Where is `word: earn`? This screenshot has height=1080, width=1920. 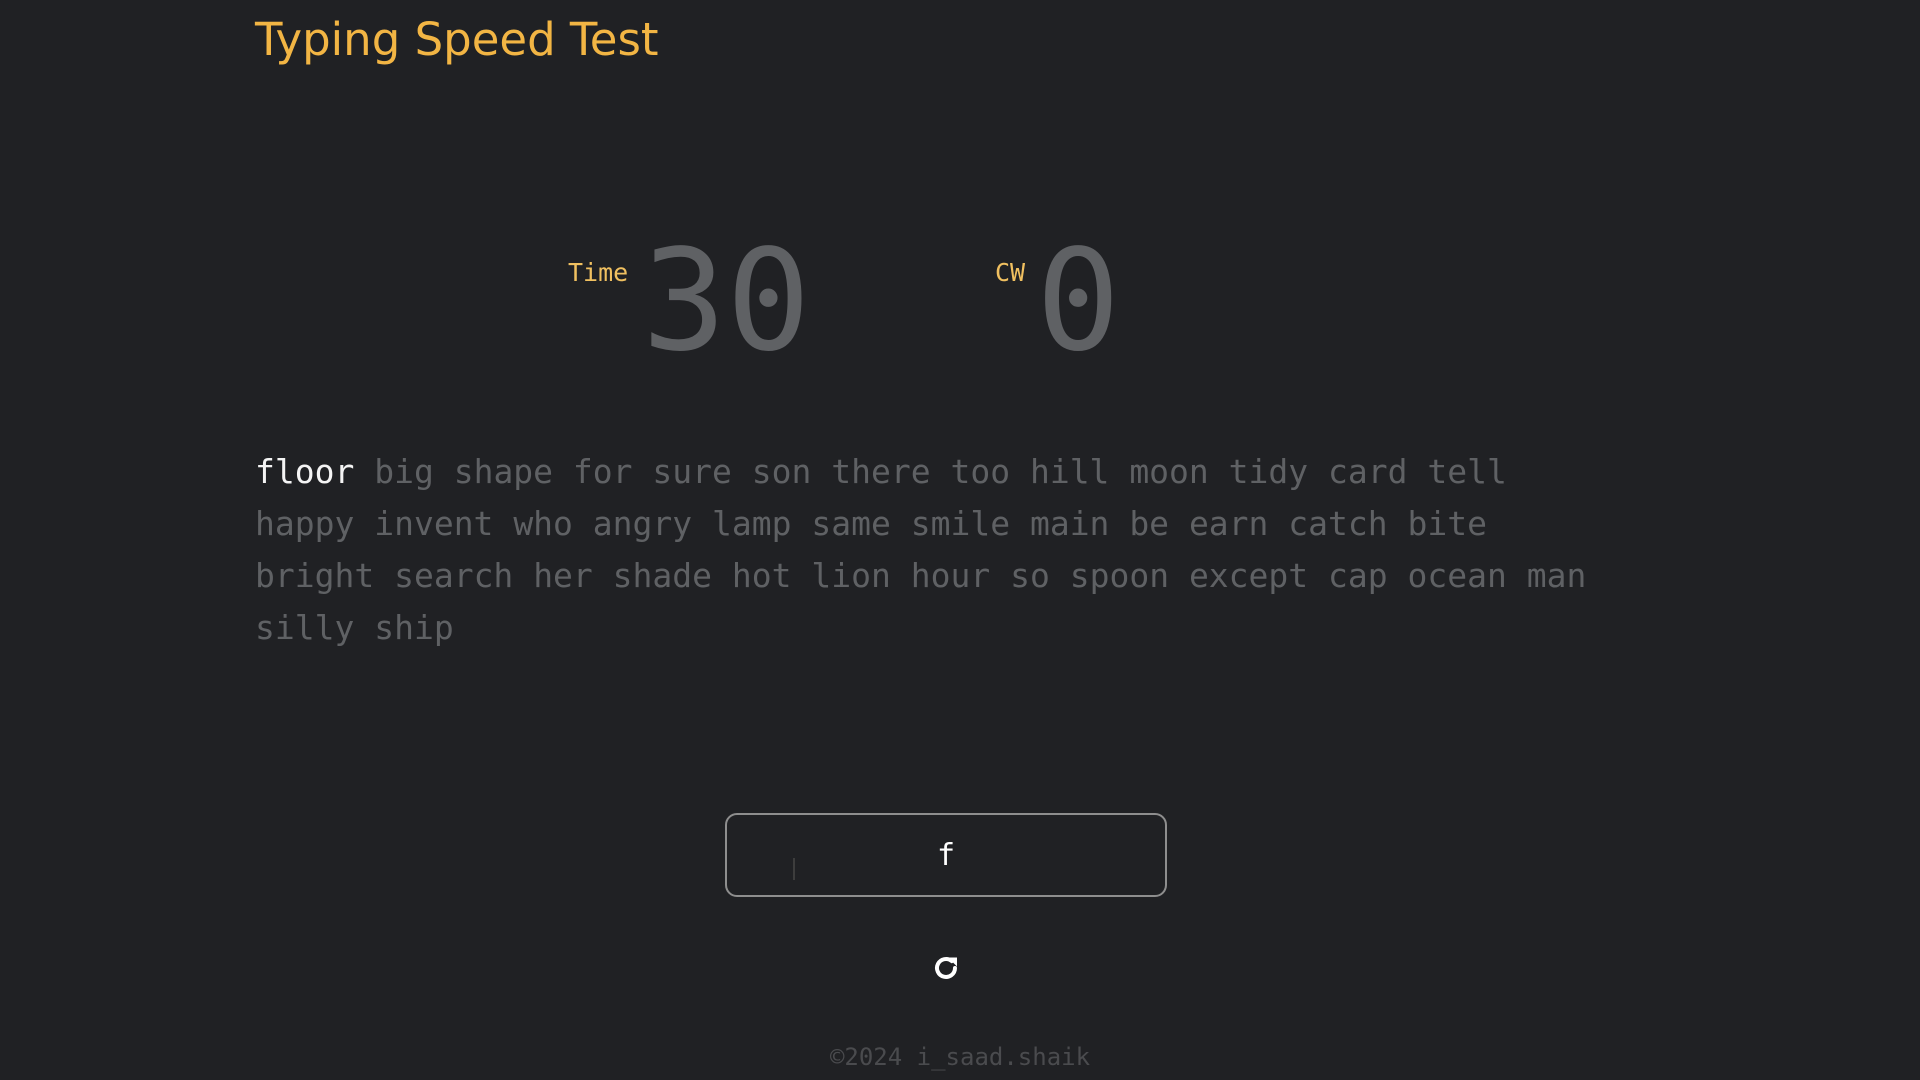
word: earn is located at coordinates (1228, 523).